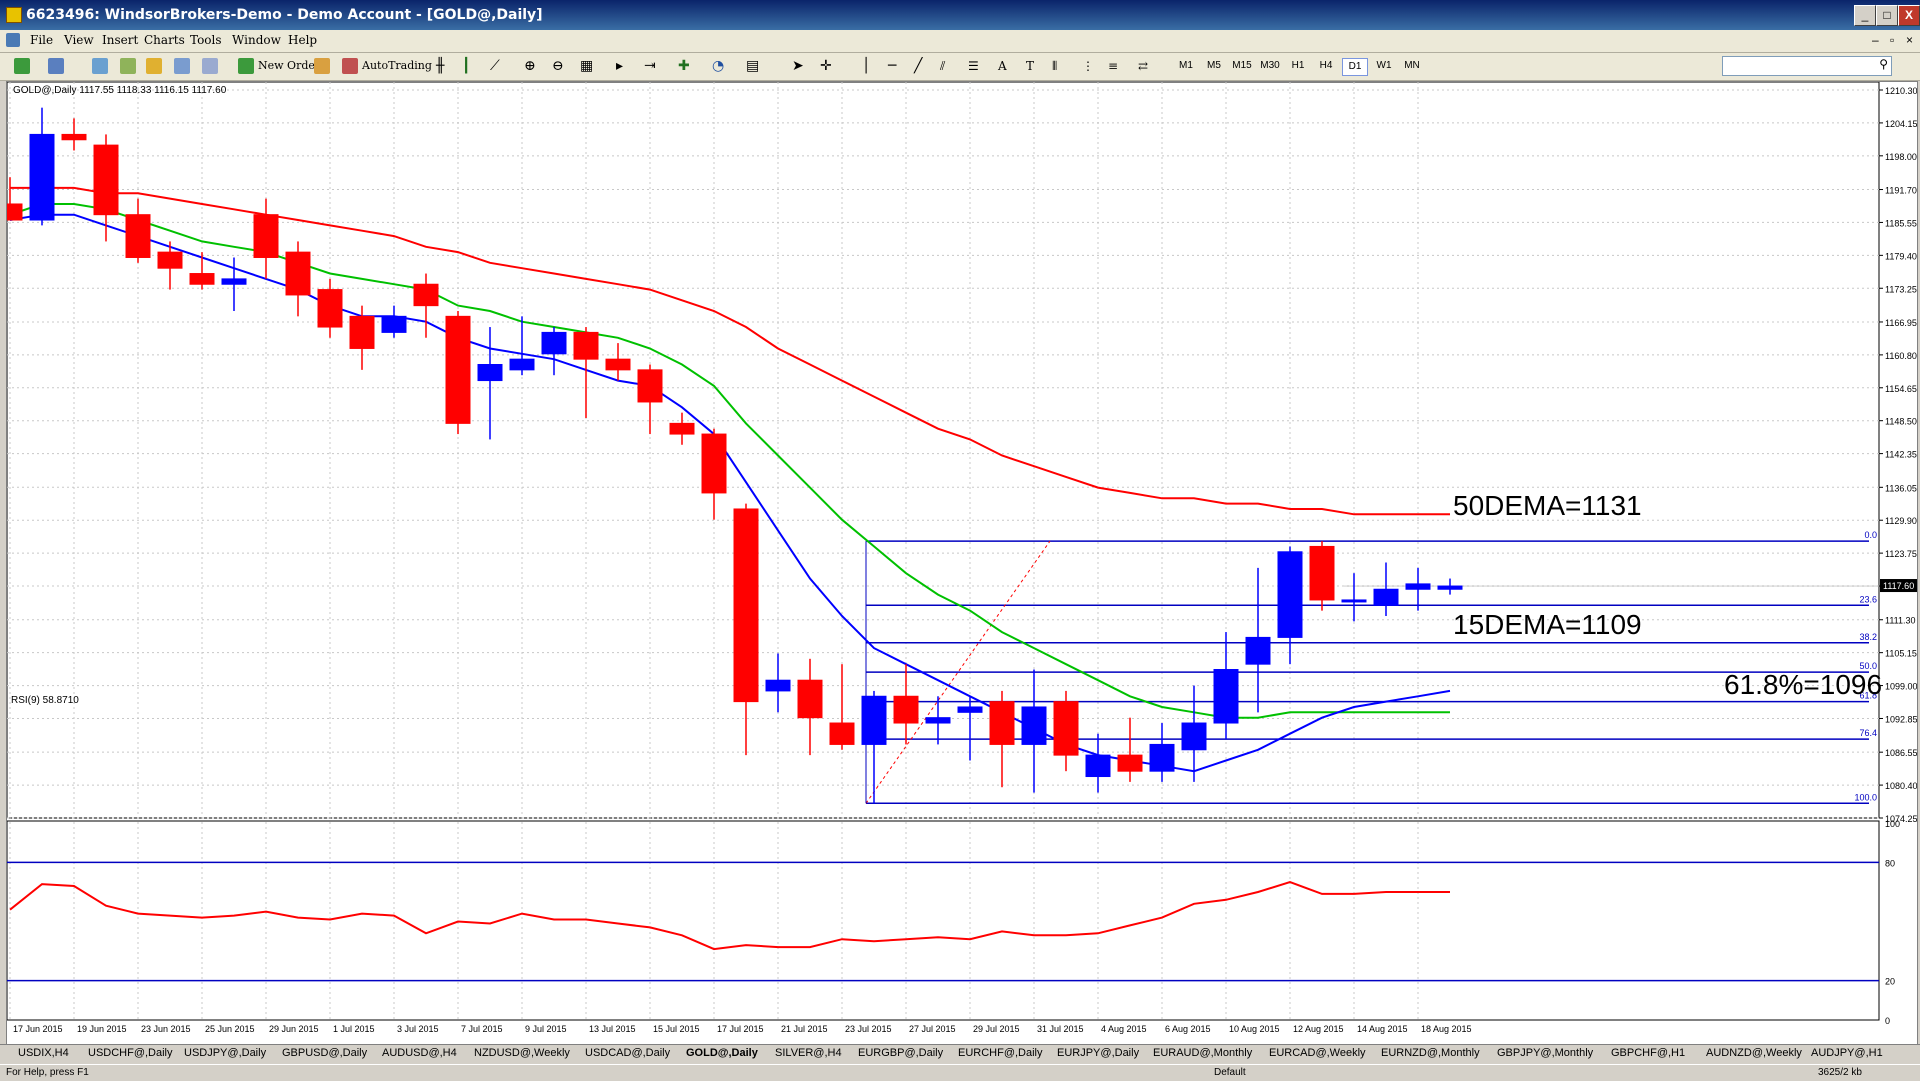  Describe the element at coordinates (22, 66) in the screenshot. I see `new-chart-icon` at that location.